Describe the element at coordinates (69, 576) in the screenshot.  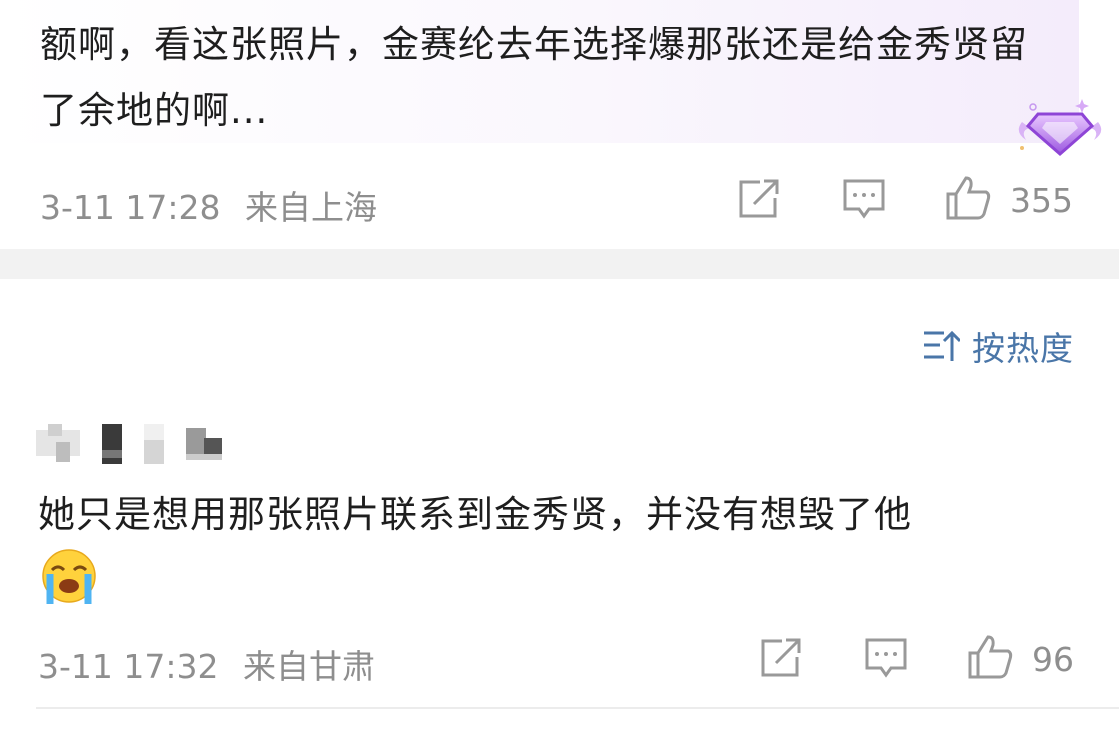
I see `crying-face-emoji-icon` at that location.